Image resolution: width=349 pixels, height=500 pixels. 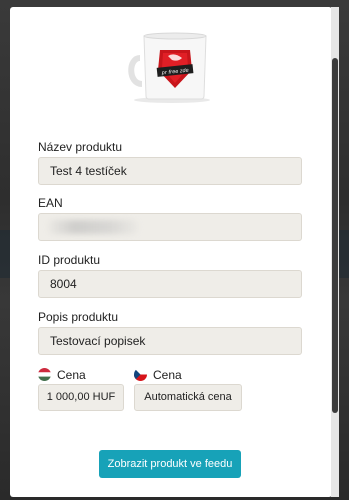 What do you see at coordinates (335, 235) in the screenshot?
I see `modal-scrollbar-thumb` at bounding box center [335, 235].